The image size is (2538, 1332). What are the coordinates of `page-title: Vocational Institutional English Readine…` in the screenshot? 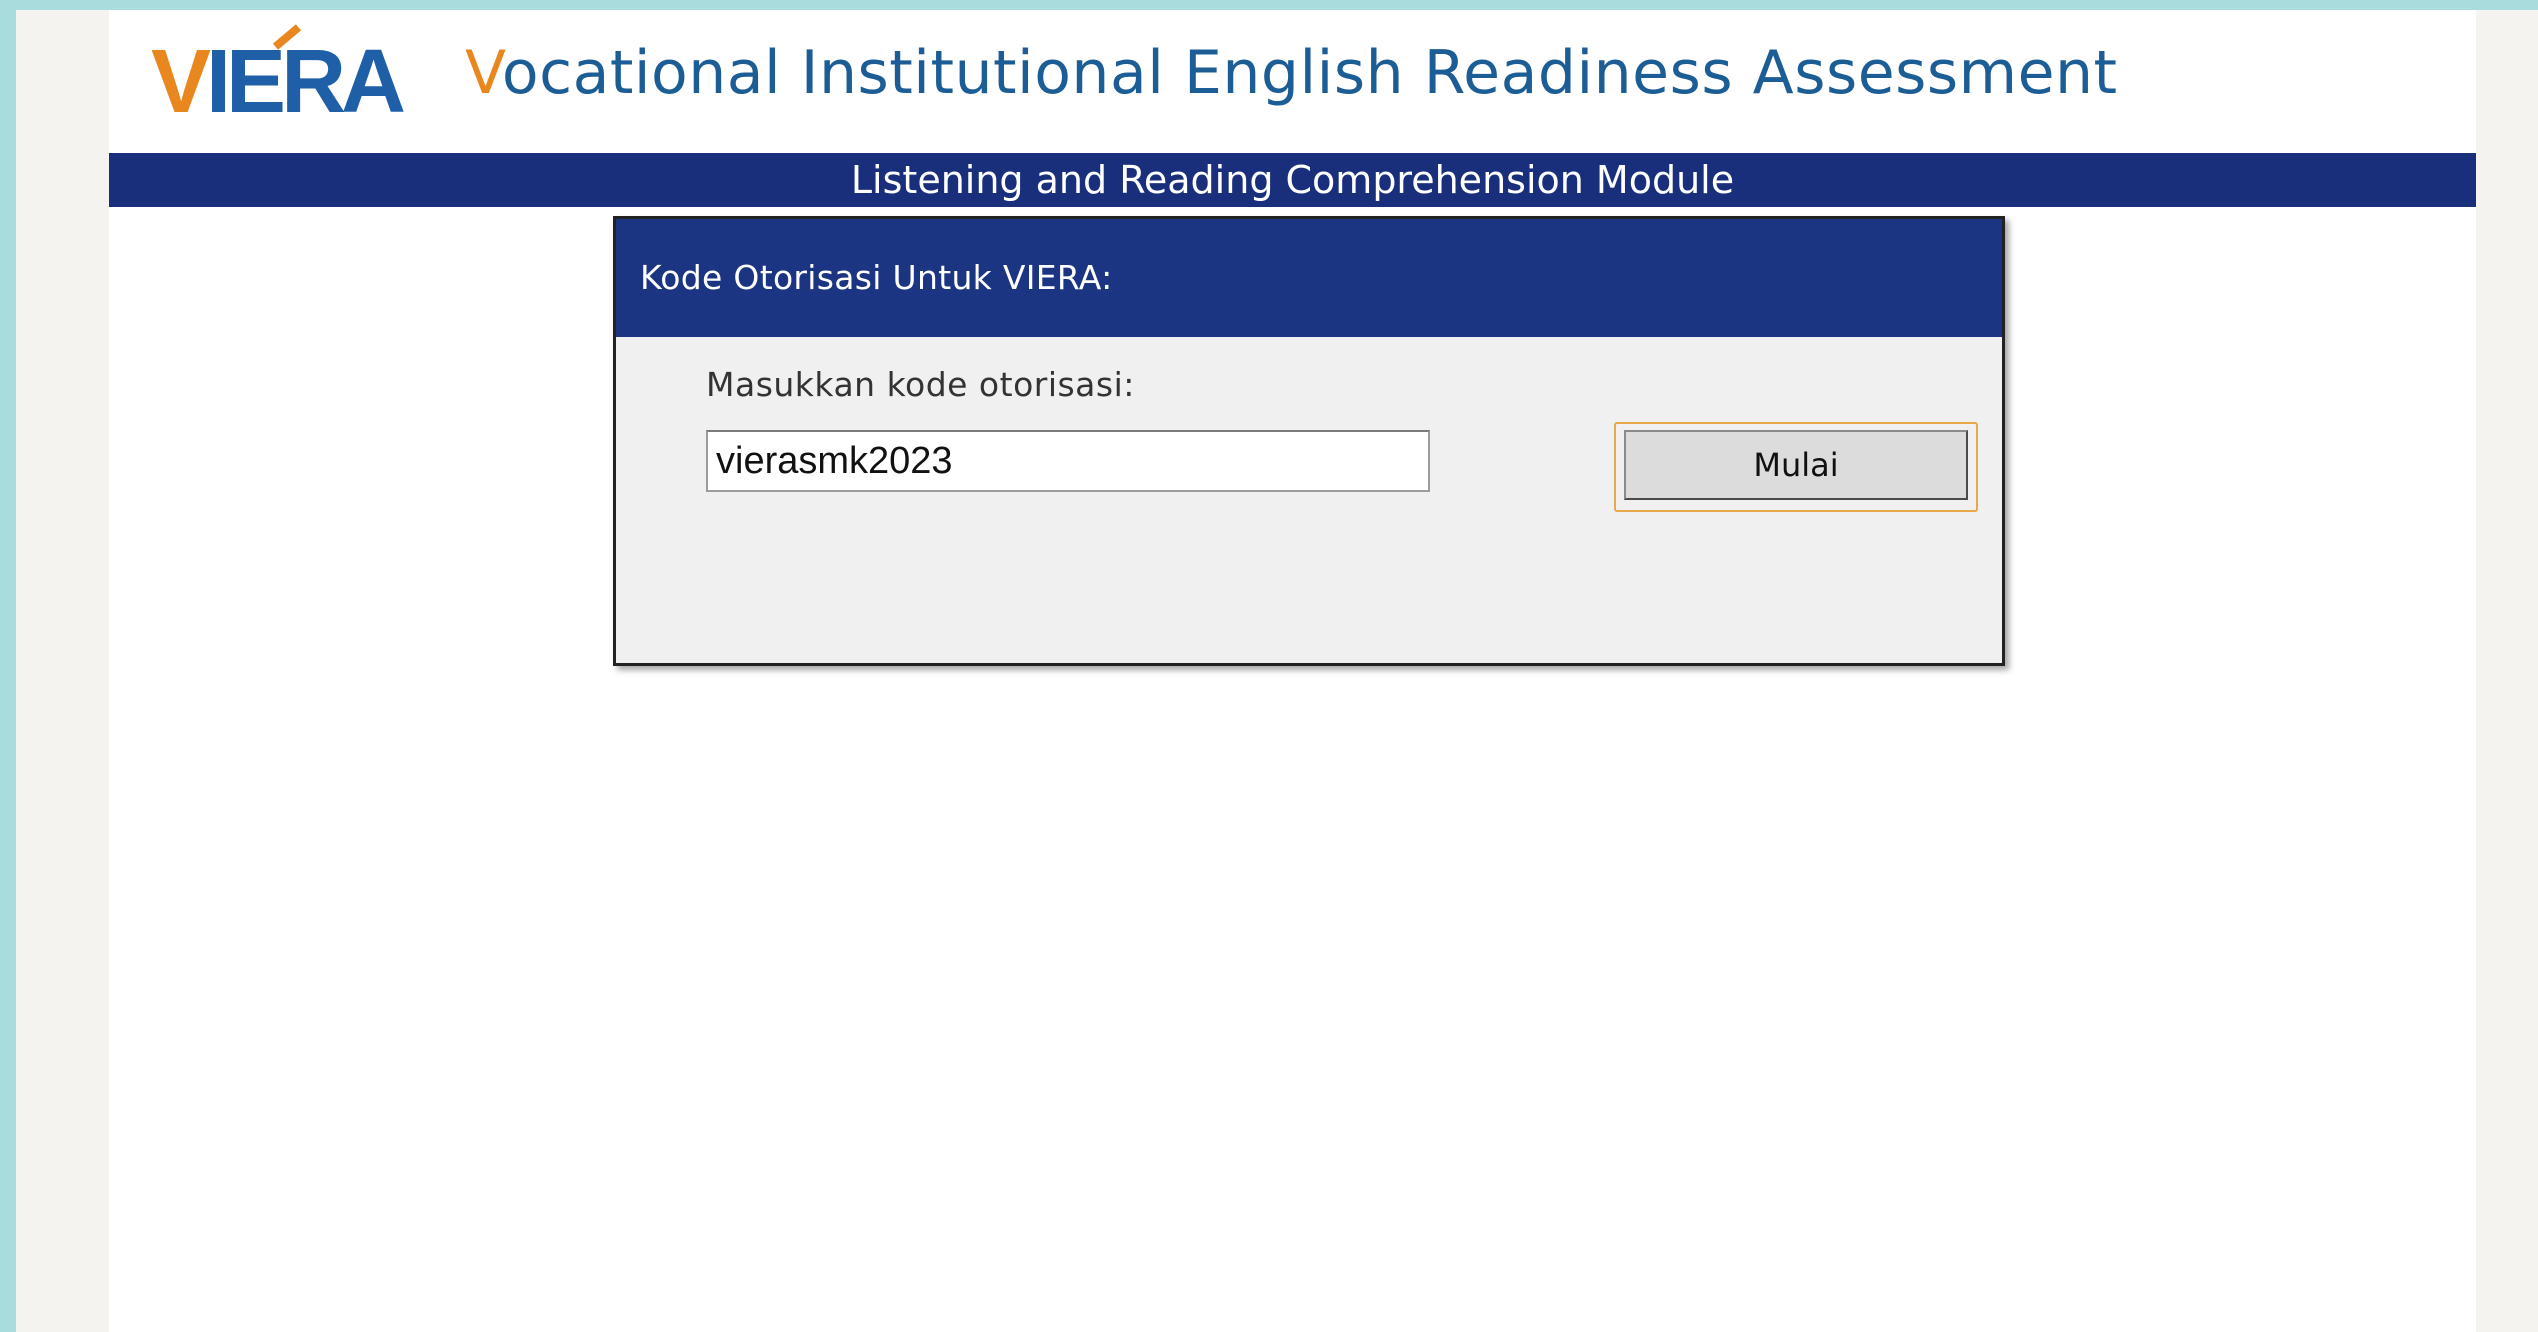 It's located at (1291, 73).